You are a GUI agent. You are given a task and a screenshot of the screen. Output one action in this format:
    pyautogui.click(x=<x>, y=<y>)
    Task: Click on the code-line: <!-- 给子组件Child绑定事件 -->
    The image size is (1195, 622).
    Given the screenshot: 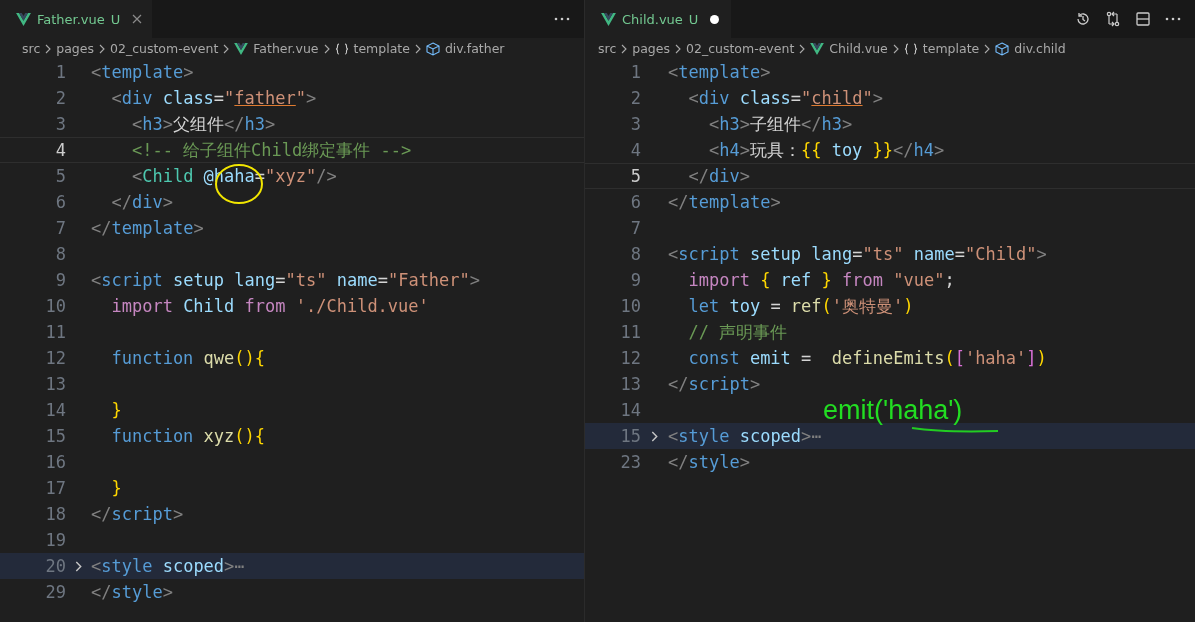 What is the action you would take?
    pyautogui.click(x=271, y=150)
    